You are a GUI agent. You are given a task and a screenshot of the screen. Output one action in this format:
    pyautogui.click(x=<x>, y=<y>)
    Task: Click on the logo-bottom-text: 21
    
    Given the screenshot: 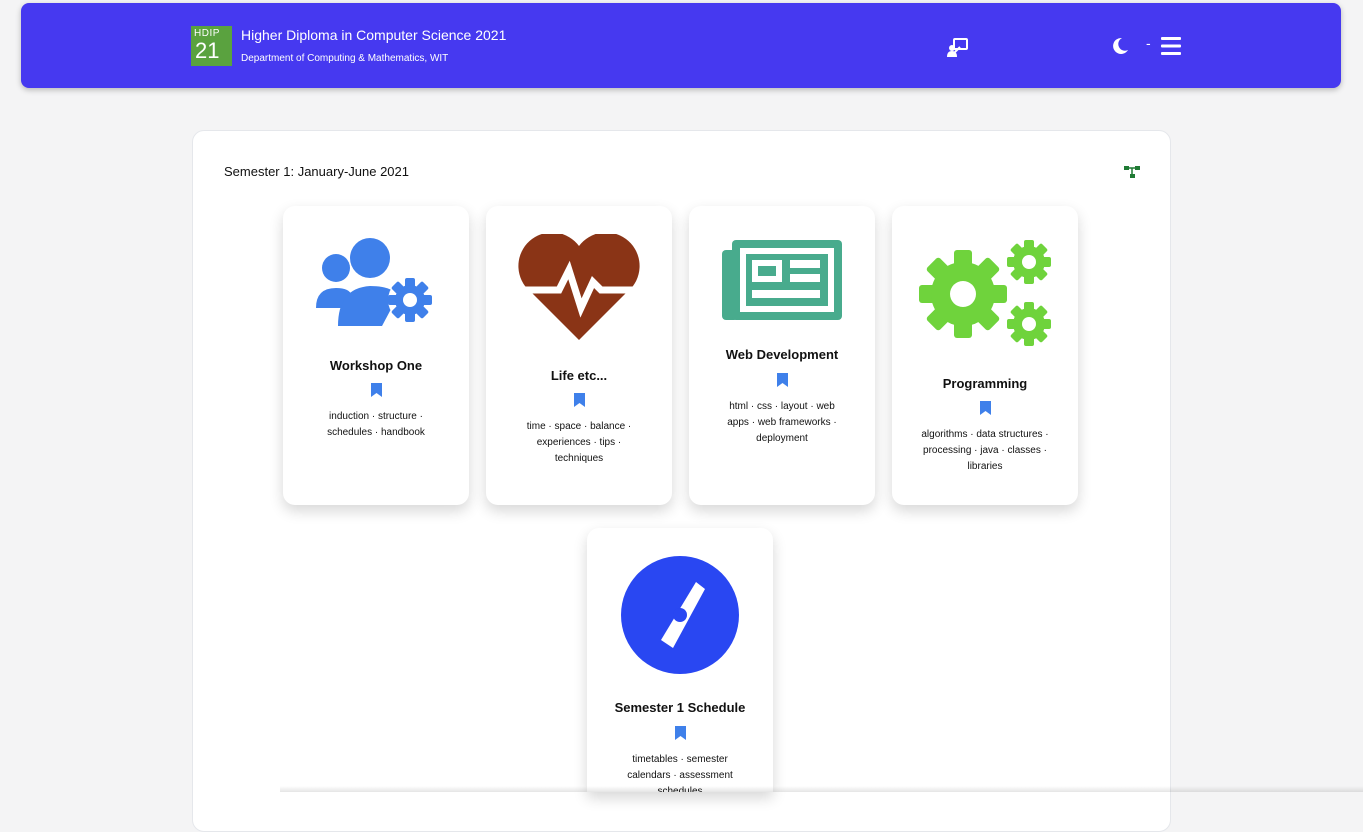 What is the action you would take?
    pyautogui.click(x=207, y=50)
    